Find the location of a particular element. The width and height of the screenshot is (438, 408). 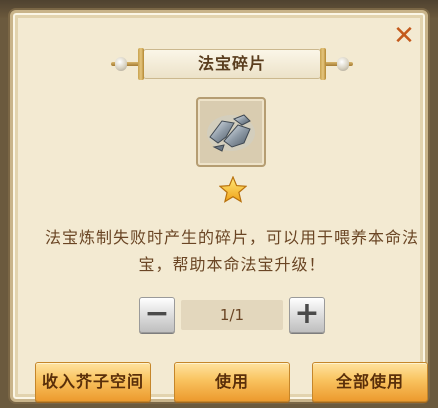

description-line: 法宝炼制失败时产生的碎片，可以用于喂养本命法 is located at coordinates (231, 237).